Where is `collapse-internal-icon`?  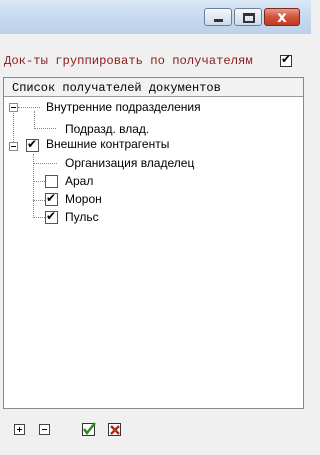
collapse-internal-icon is located at coordinates (13, 107).